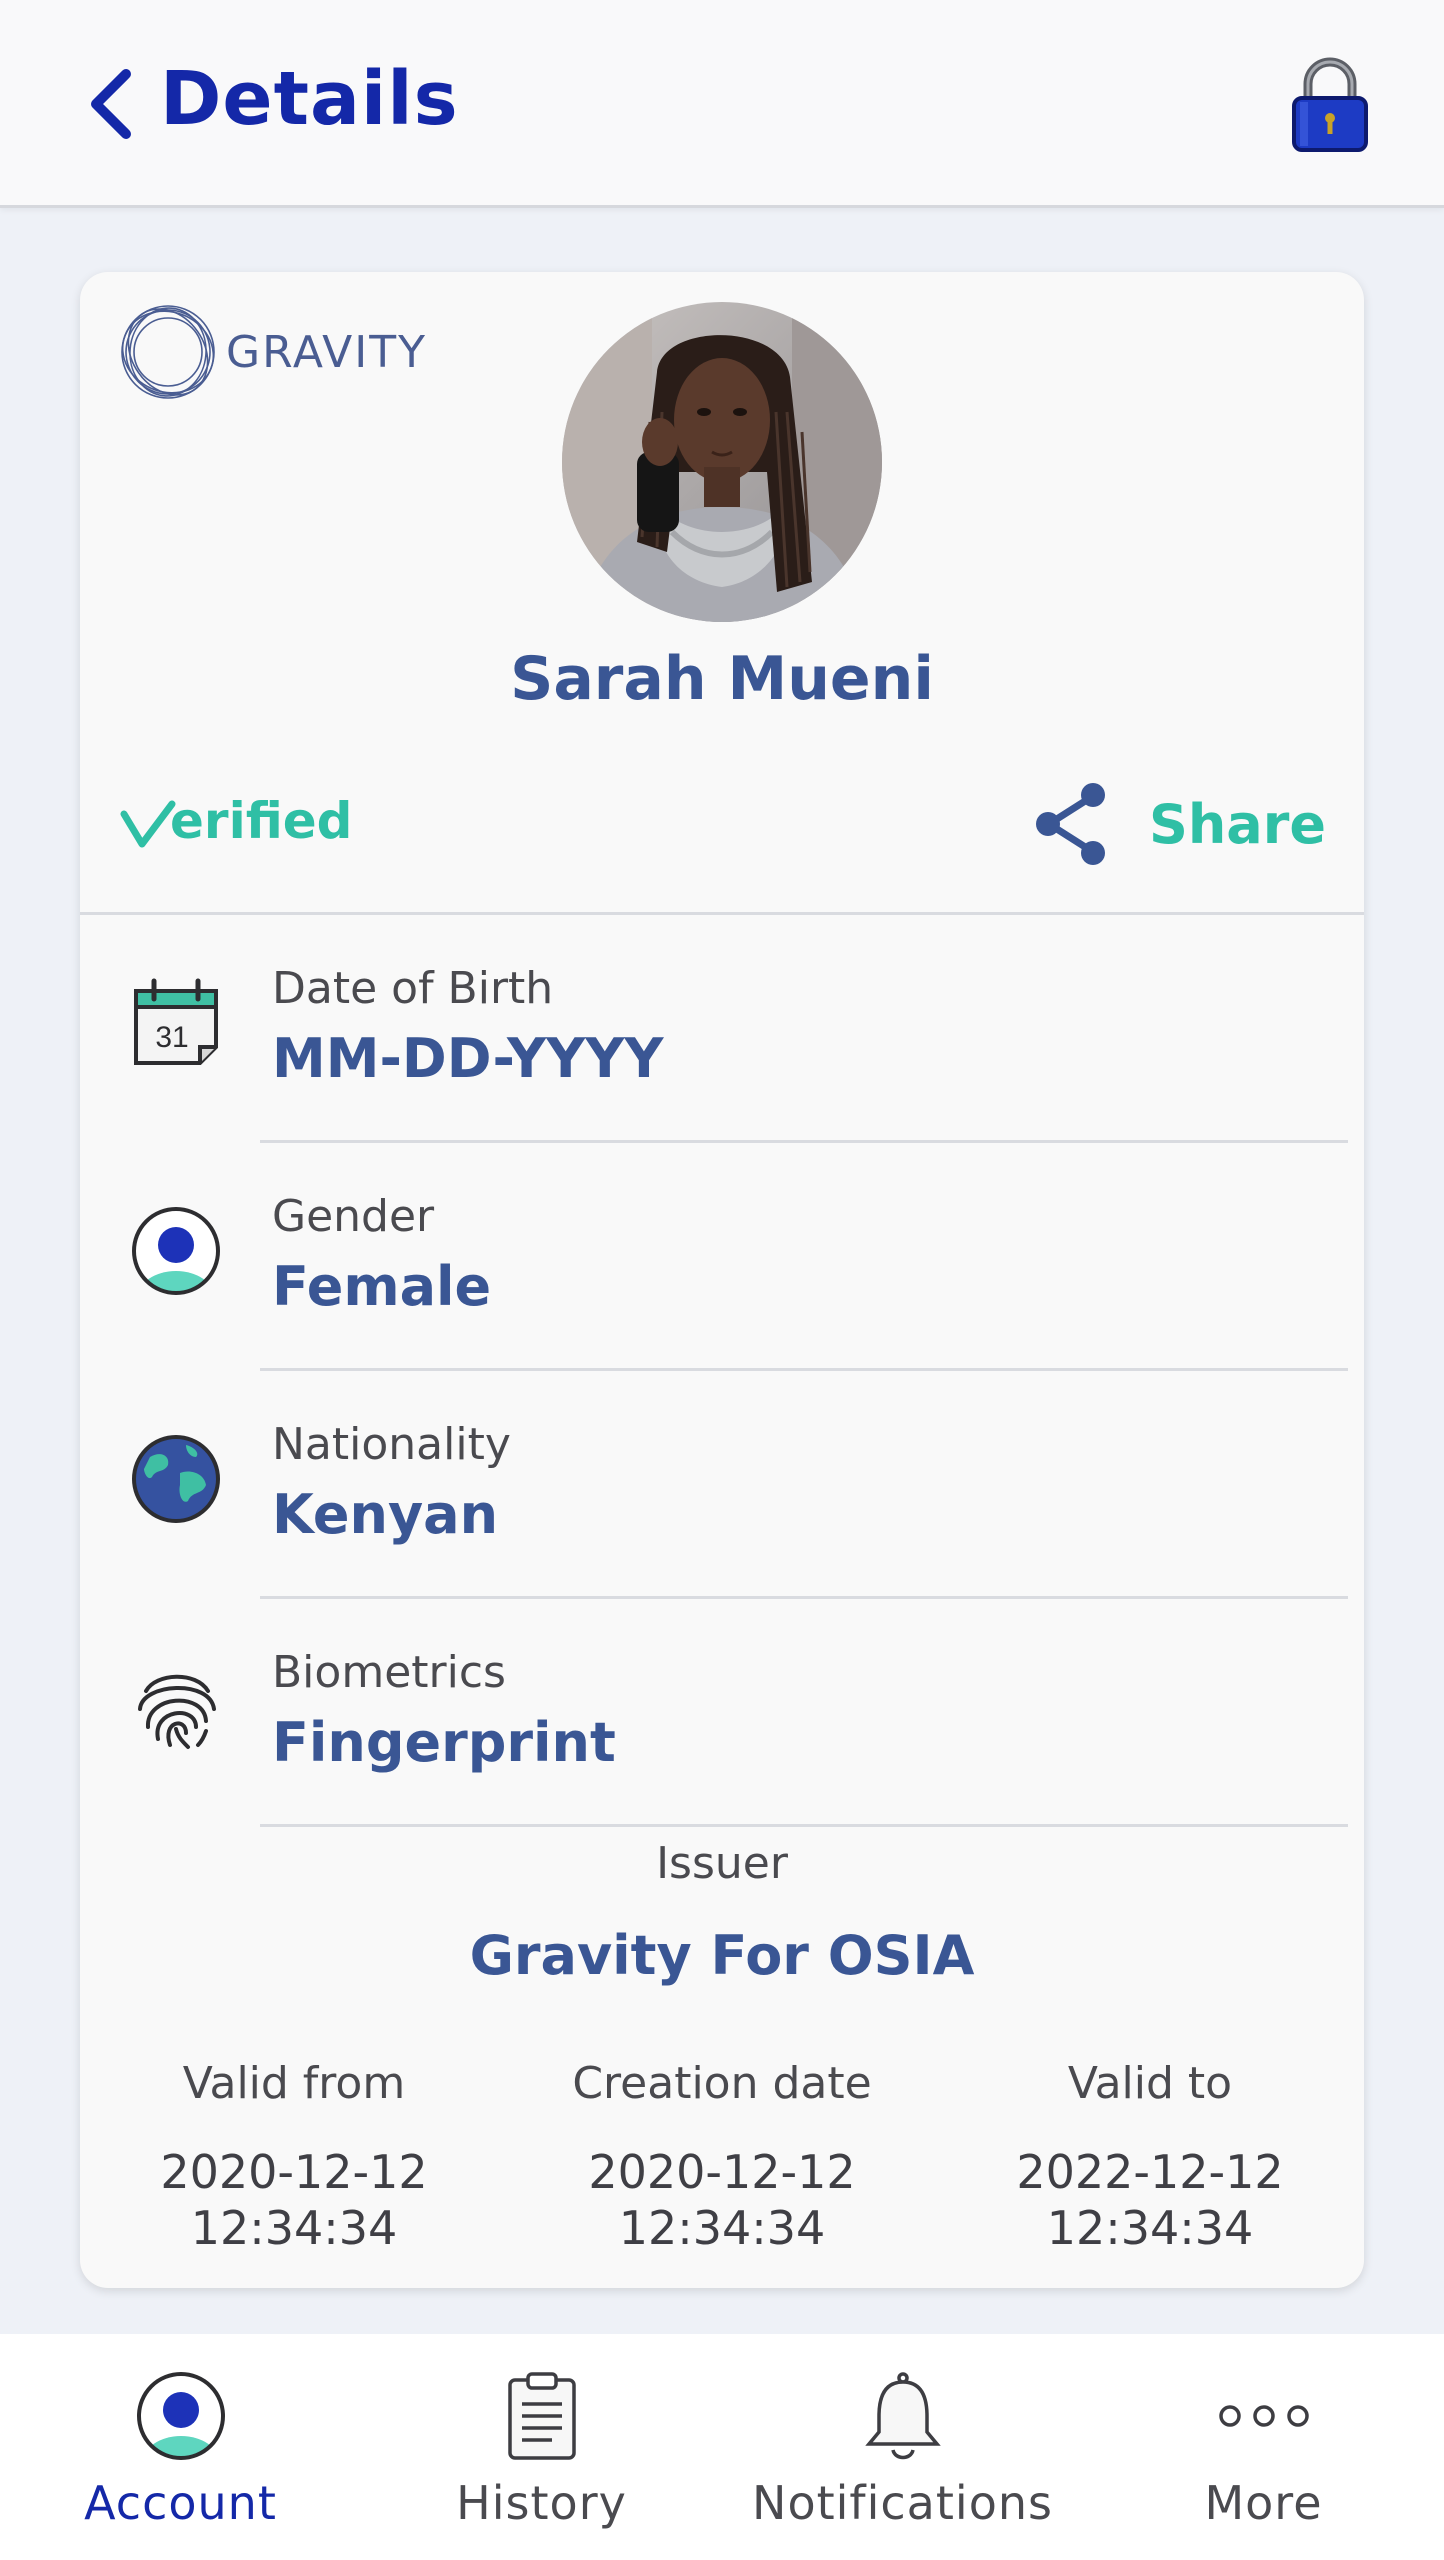 Image resolution: width=1444 pixels, height=2560 pixels. I want to click on field-value: MM-DD-YYYY, so click(468, 1058).